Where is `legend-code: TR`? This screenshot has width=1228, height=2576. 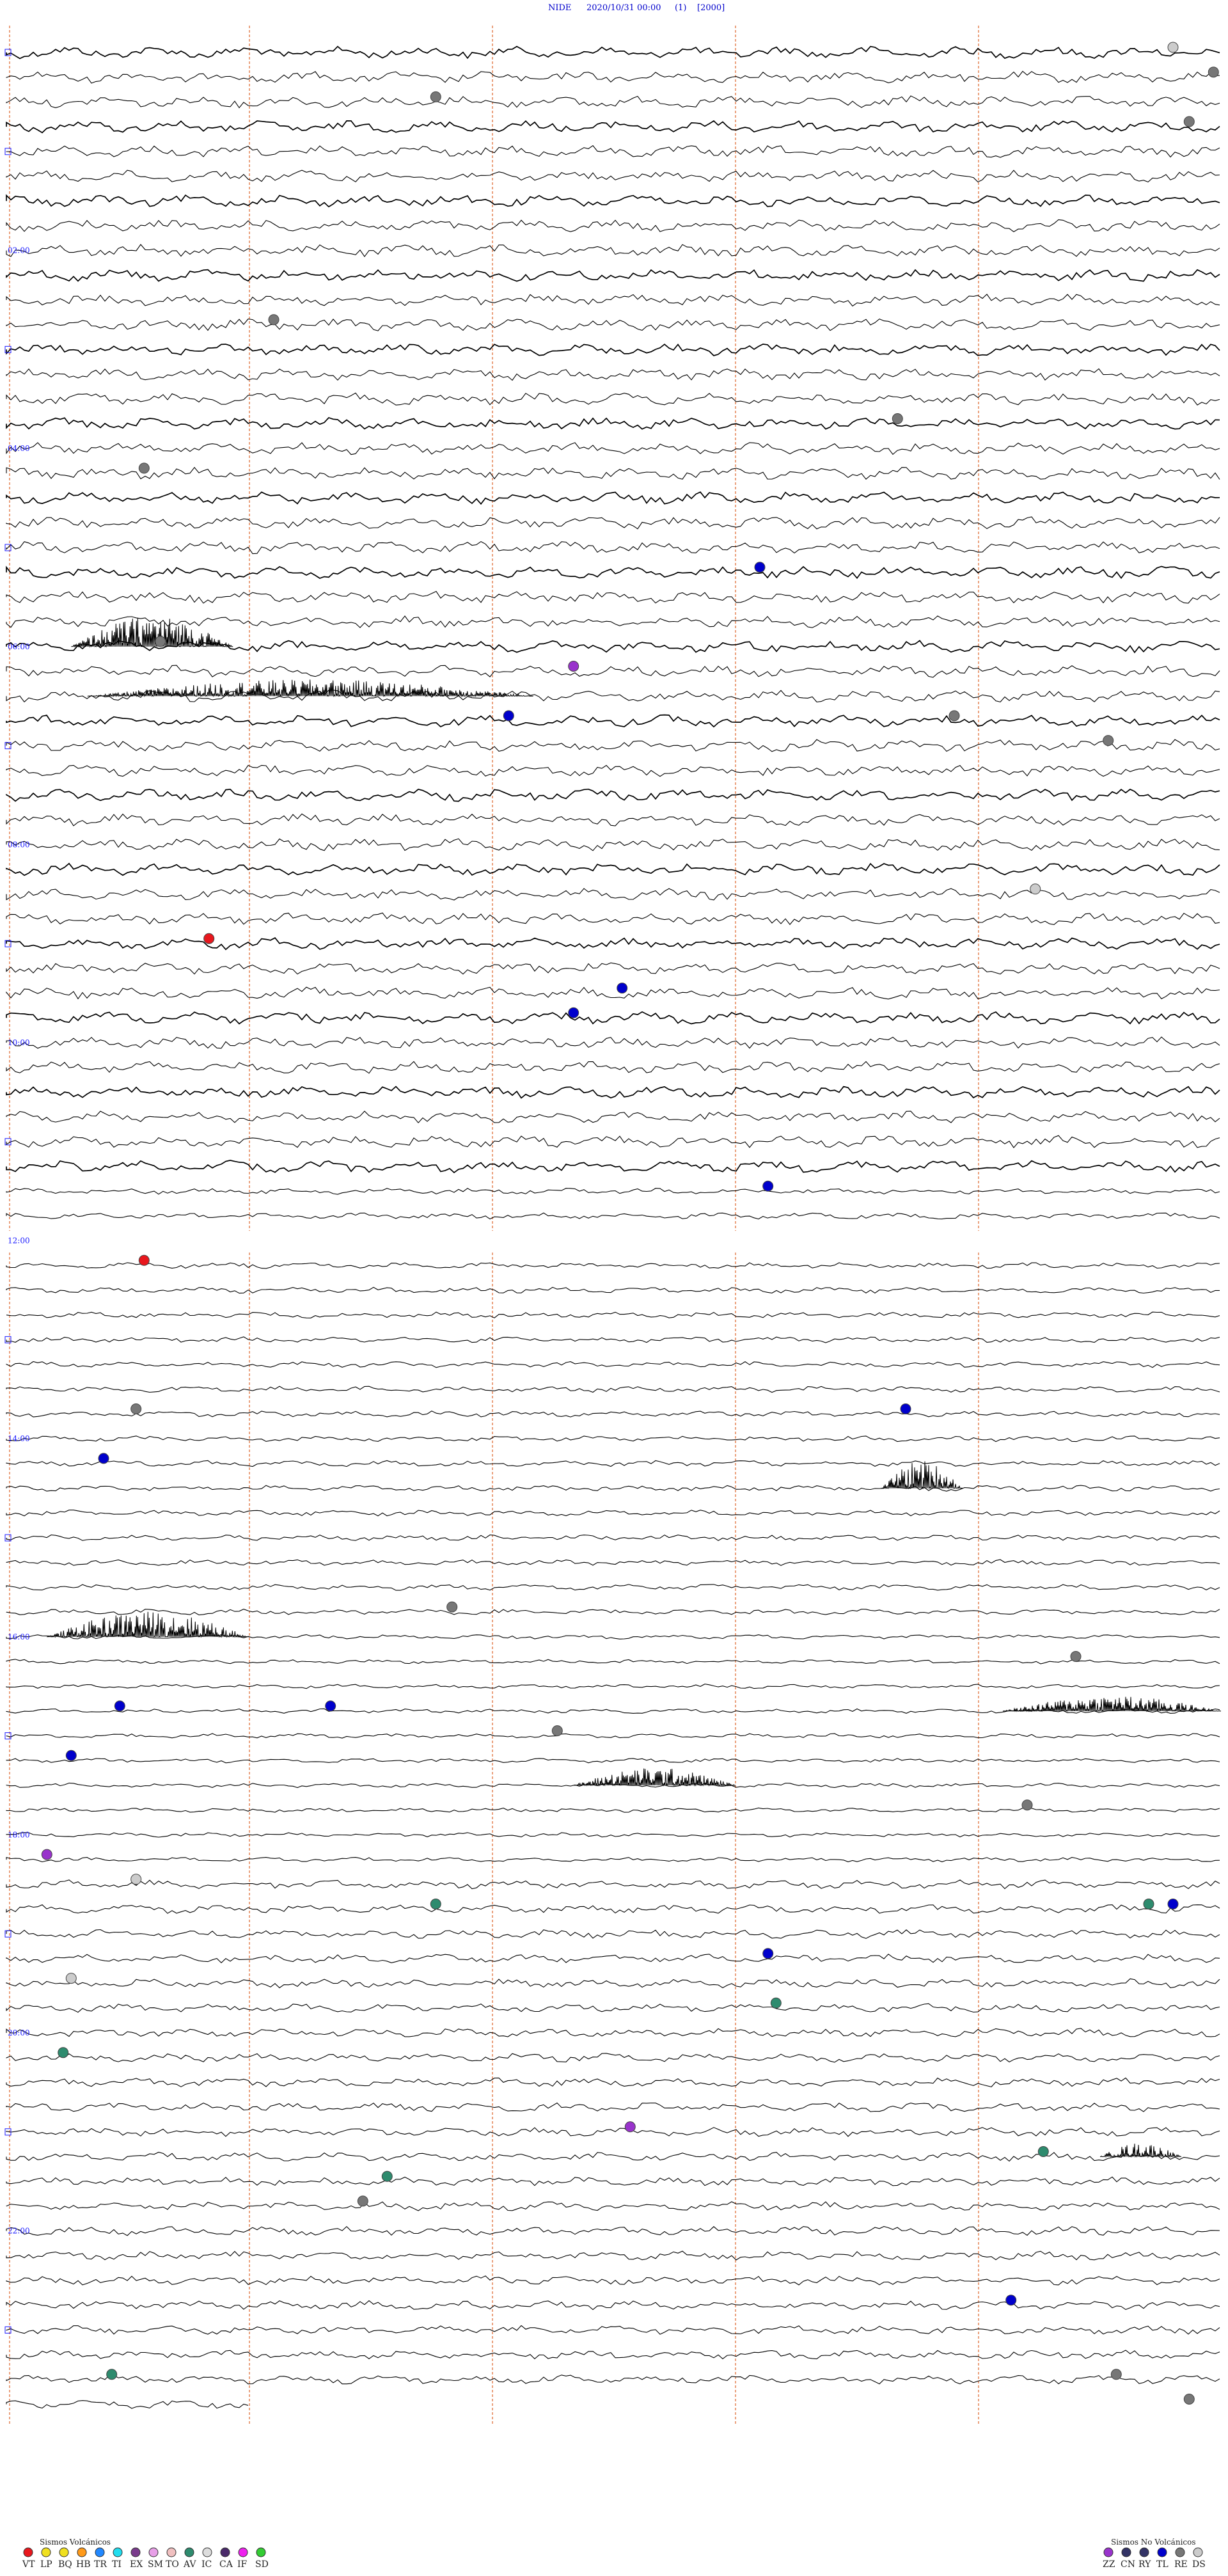 legend-code: TR is located at coordinates (100, 2564).